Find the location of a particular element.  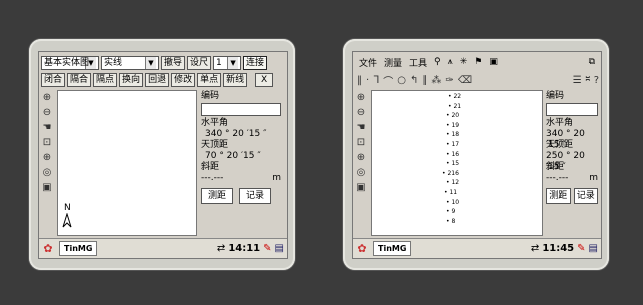

hangle-label: 水平角 is located at coordinates (215, 123).